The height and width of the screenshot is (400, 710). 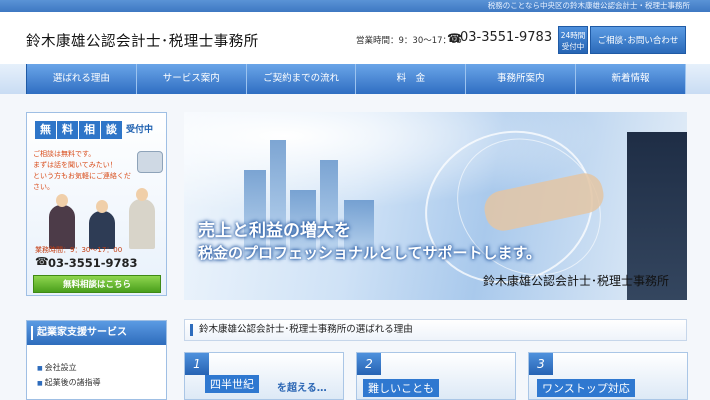 I want to click on nav-item-fees: 料 金, so click(x=411, y=79).